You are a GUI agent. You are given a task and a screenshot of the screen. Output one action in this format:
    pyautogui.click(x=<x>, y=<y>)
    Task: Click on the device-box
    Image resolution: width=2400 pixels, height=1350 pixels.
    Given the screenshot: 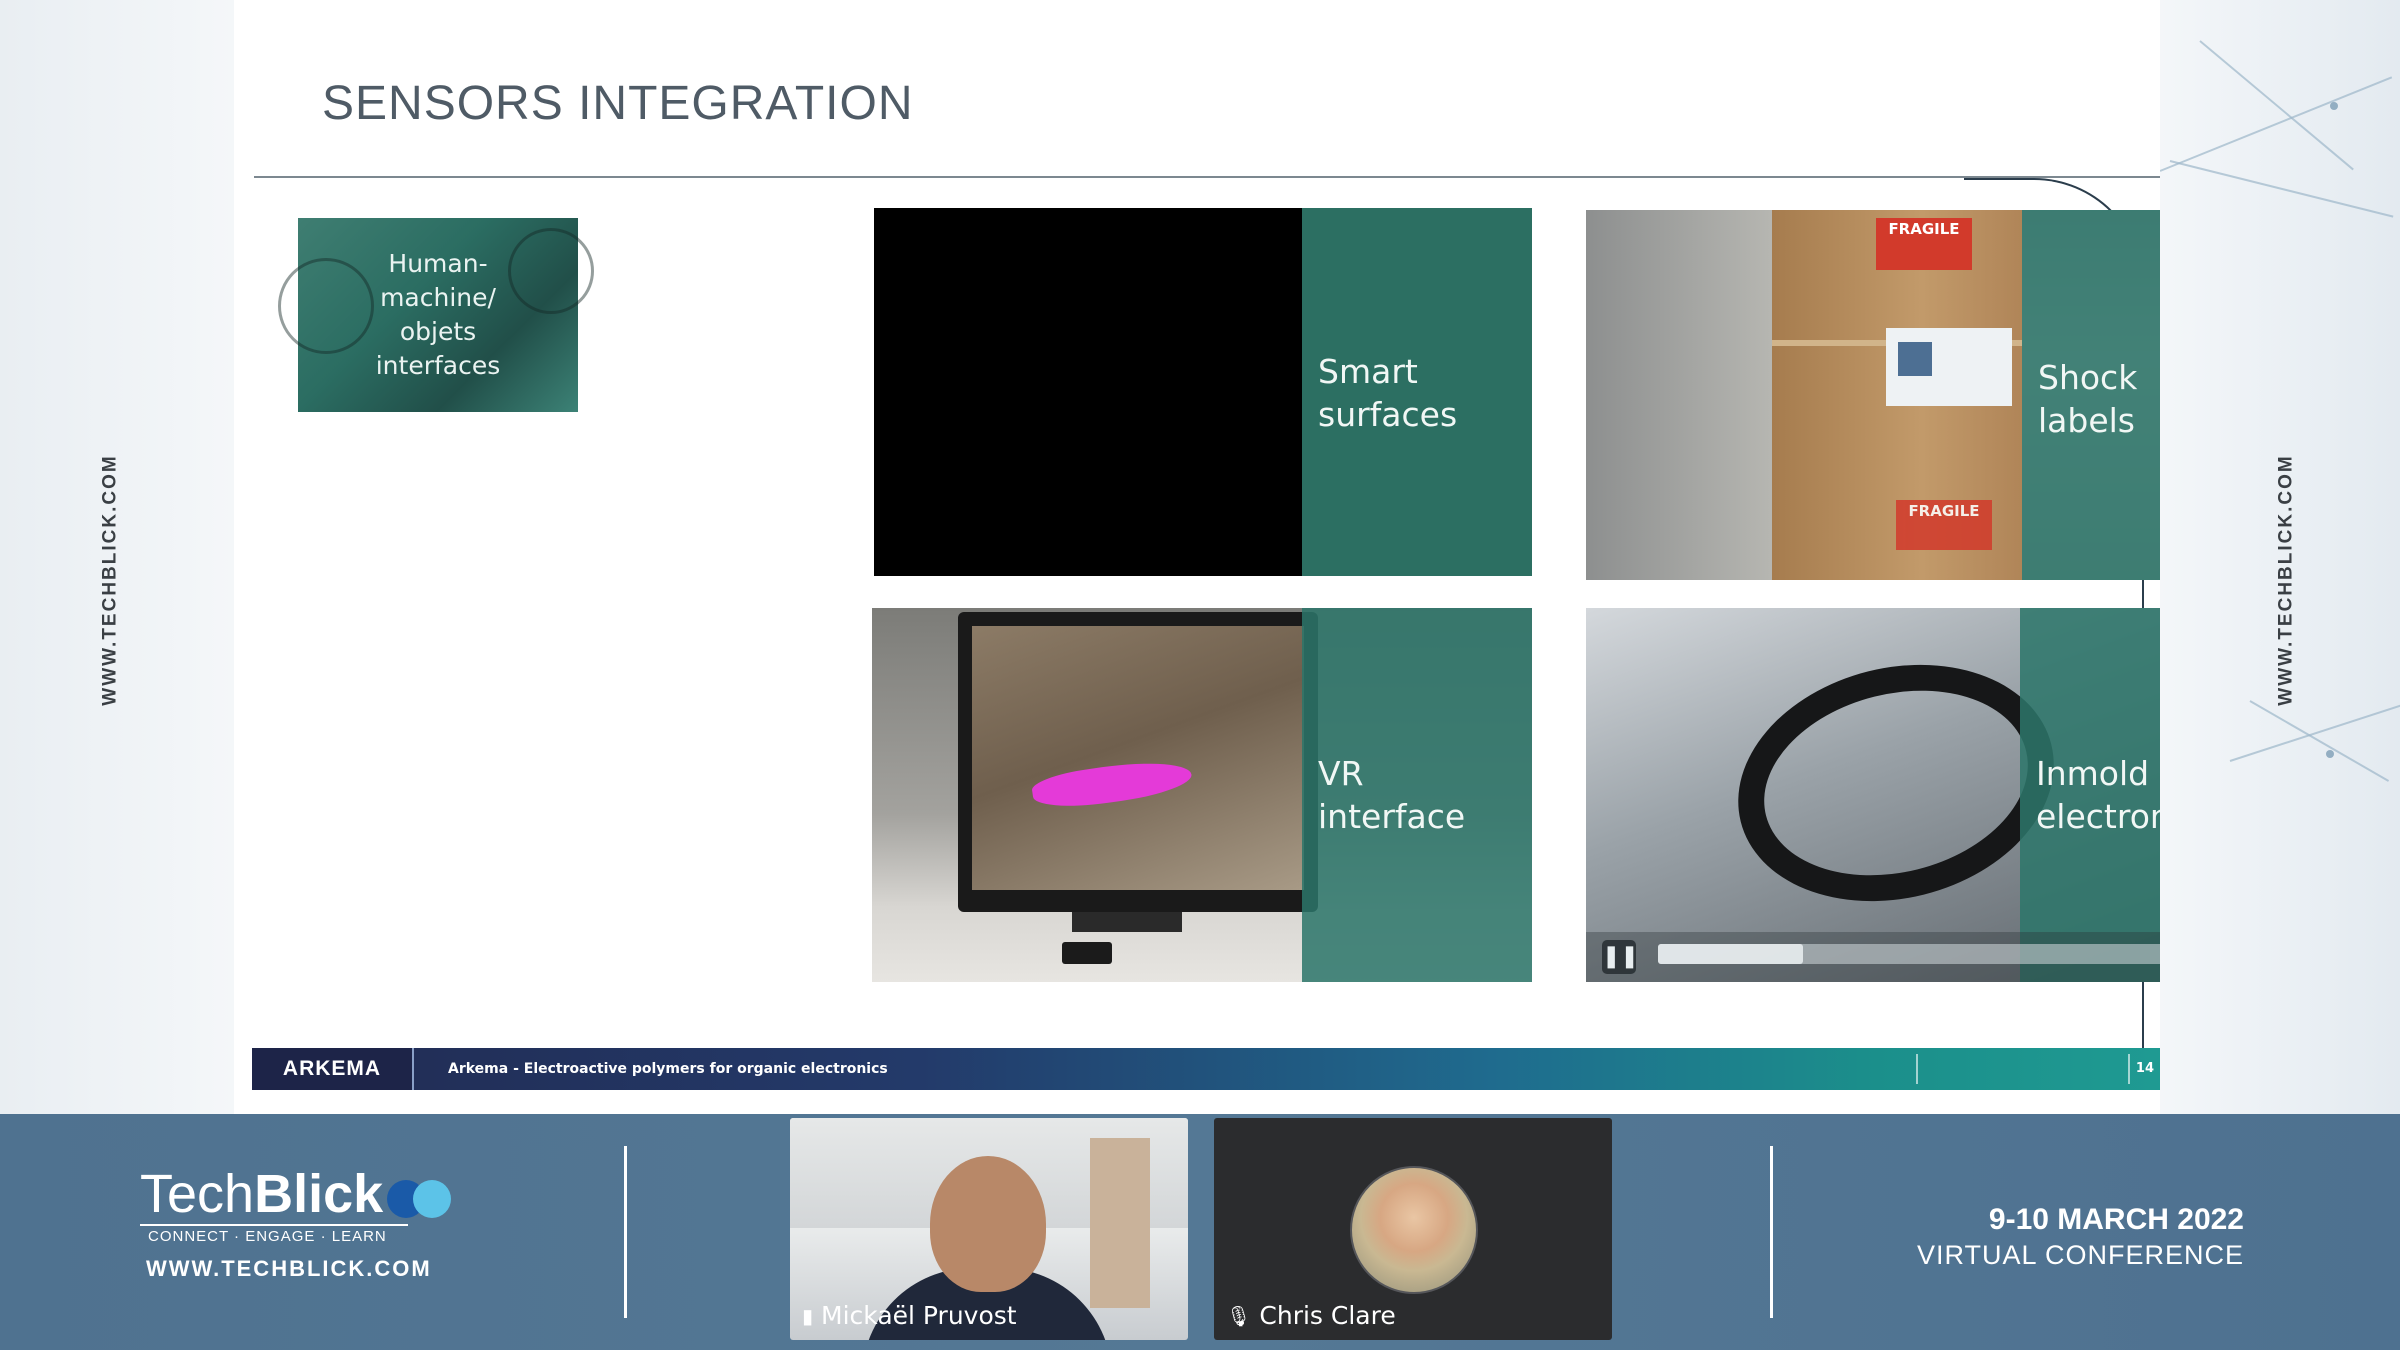 What is the action you would take?
    pyautogui.click(x=1087, y=953)
    